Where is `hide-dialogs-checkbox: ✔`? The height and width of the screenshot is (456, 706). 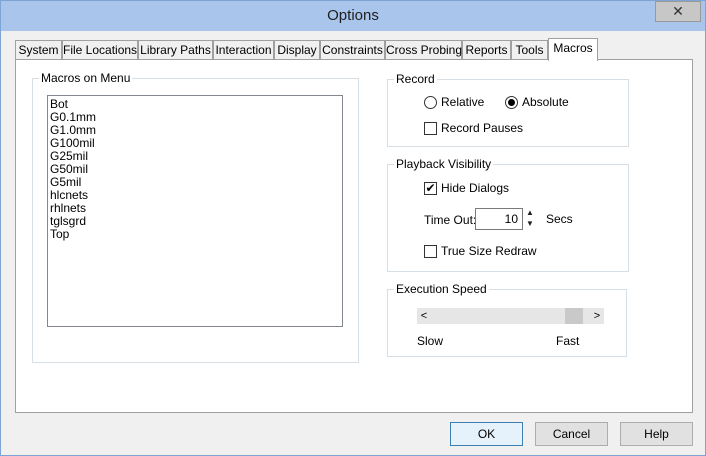 hide-dialogs-checkbox: ✔ is located at coordinates (430, 188).